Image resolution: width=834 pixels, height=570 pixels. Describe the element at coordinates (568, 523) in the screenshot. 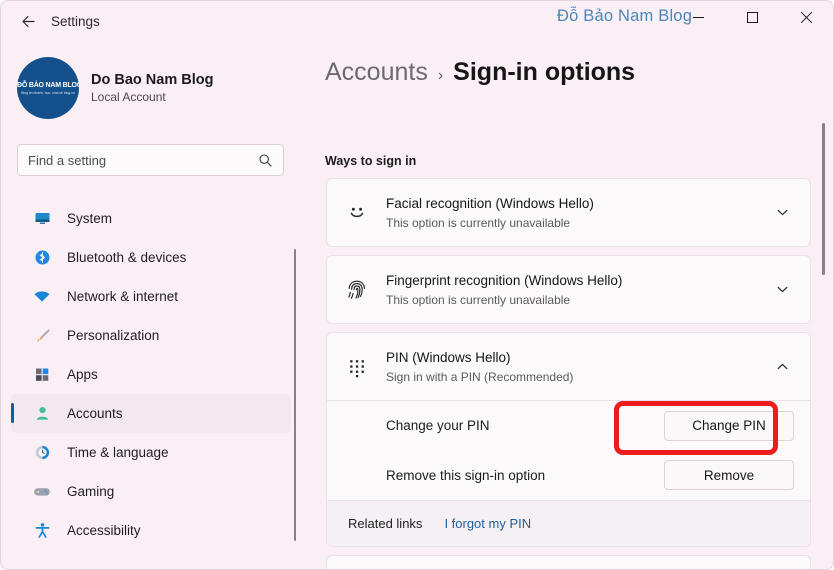

I see `related-links-row: Related links I forgot my PIN` at that location.